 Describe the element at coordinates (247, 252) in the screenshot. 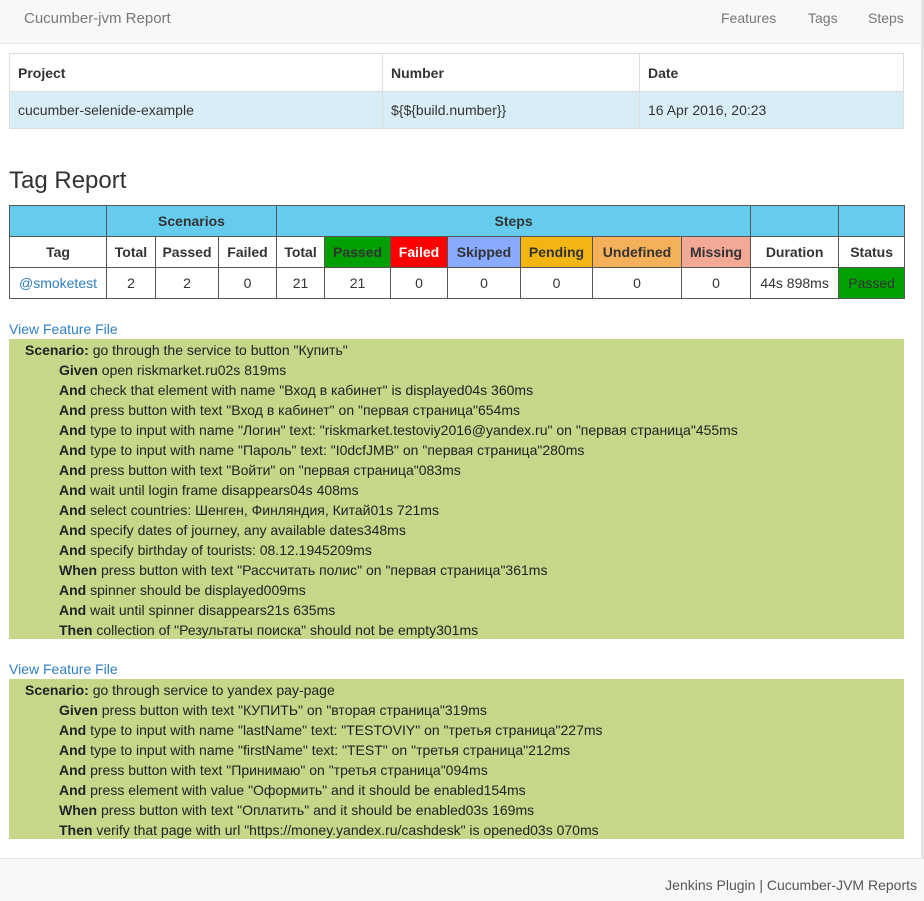

I see `col-scenarios-failed: Failed` at that location.